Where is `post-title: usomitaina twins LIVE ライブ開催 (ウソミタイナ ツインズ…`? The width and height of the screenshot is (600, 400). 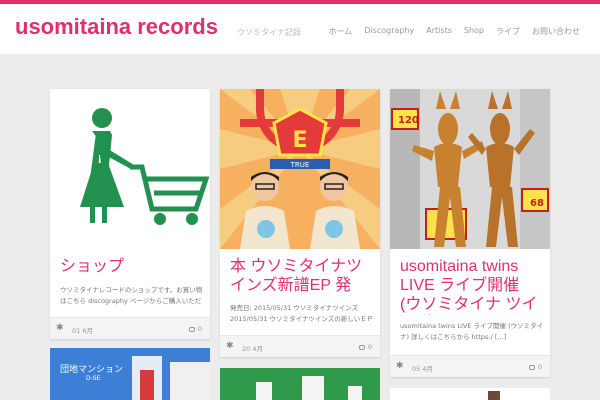
post-title: usomitaina twins LIVE ライブ開催 (ウソミタイナ ツインズ… is located at coordinates (470, 286).